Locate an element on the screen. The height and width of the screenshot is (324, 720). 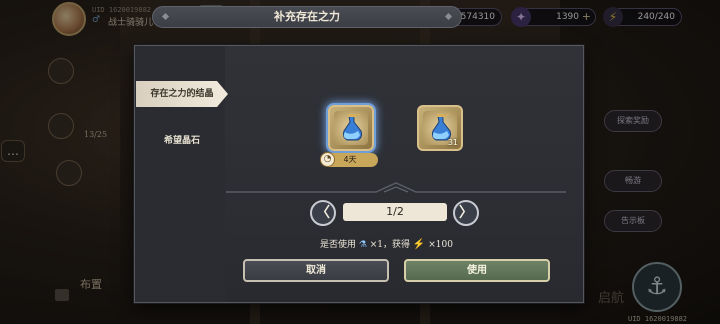
usage-text: 是否使用 ⚗ ×1，获得 ⚡ ×100 is located at coordinates (386, 244).